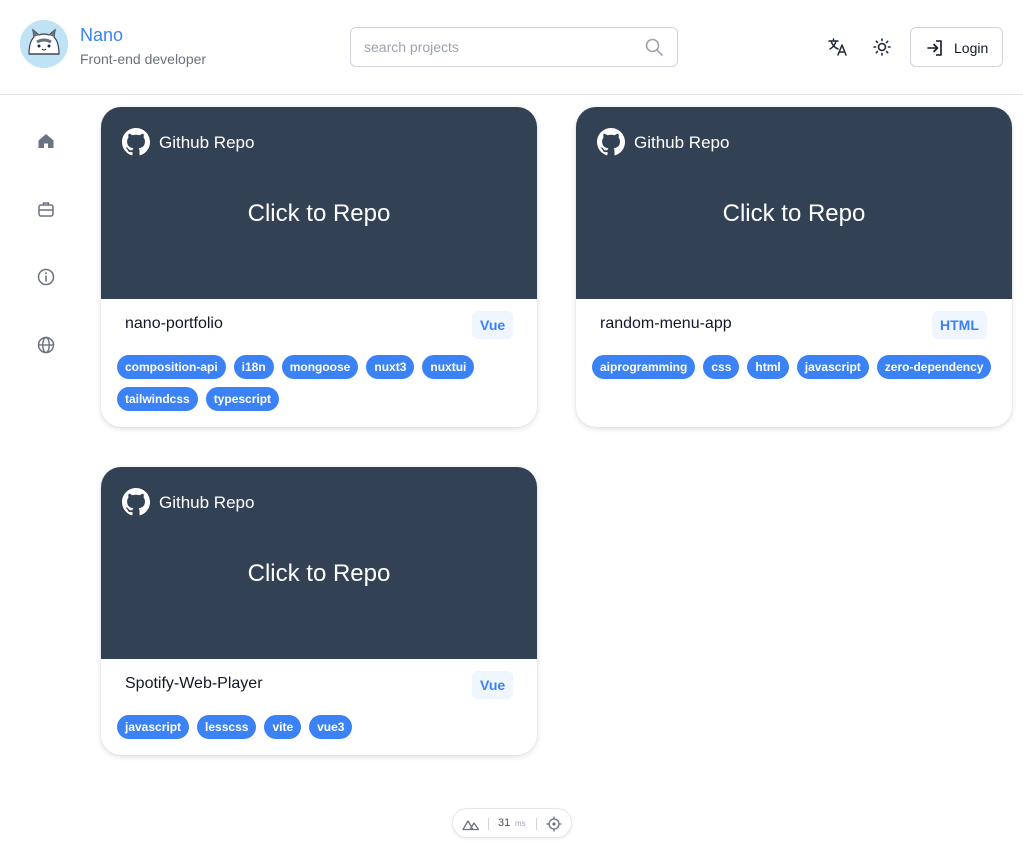 The height and width of the screenshot is (847, 1023). I want to click on avatar, so click(44, 44).